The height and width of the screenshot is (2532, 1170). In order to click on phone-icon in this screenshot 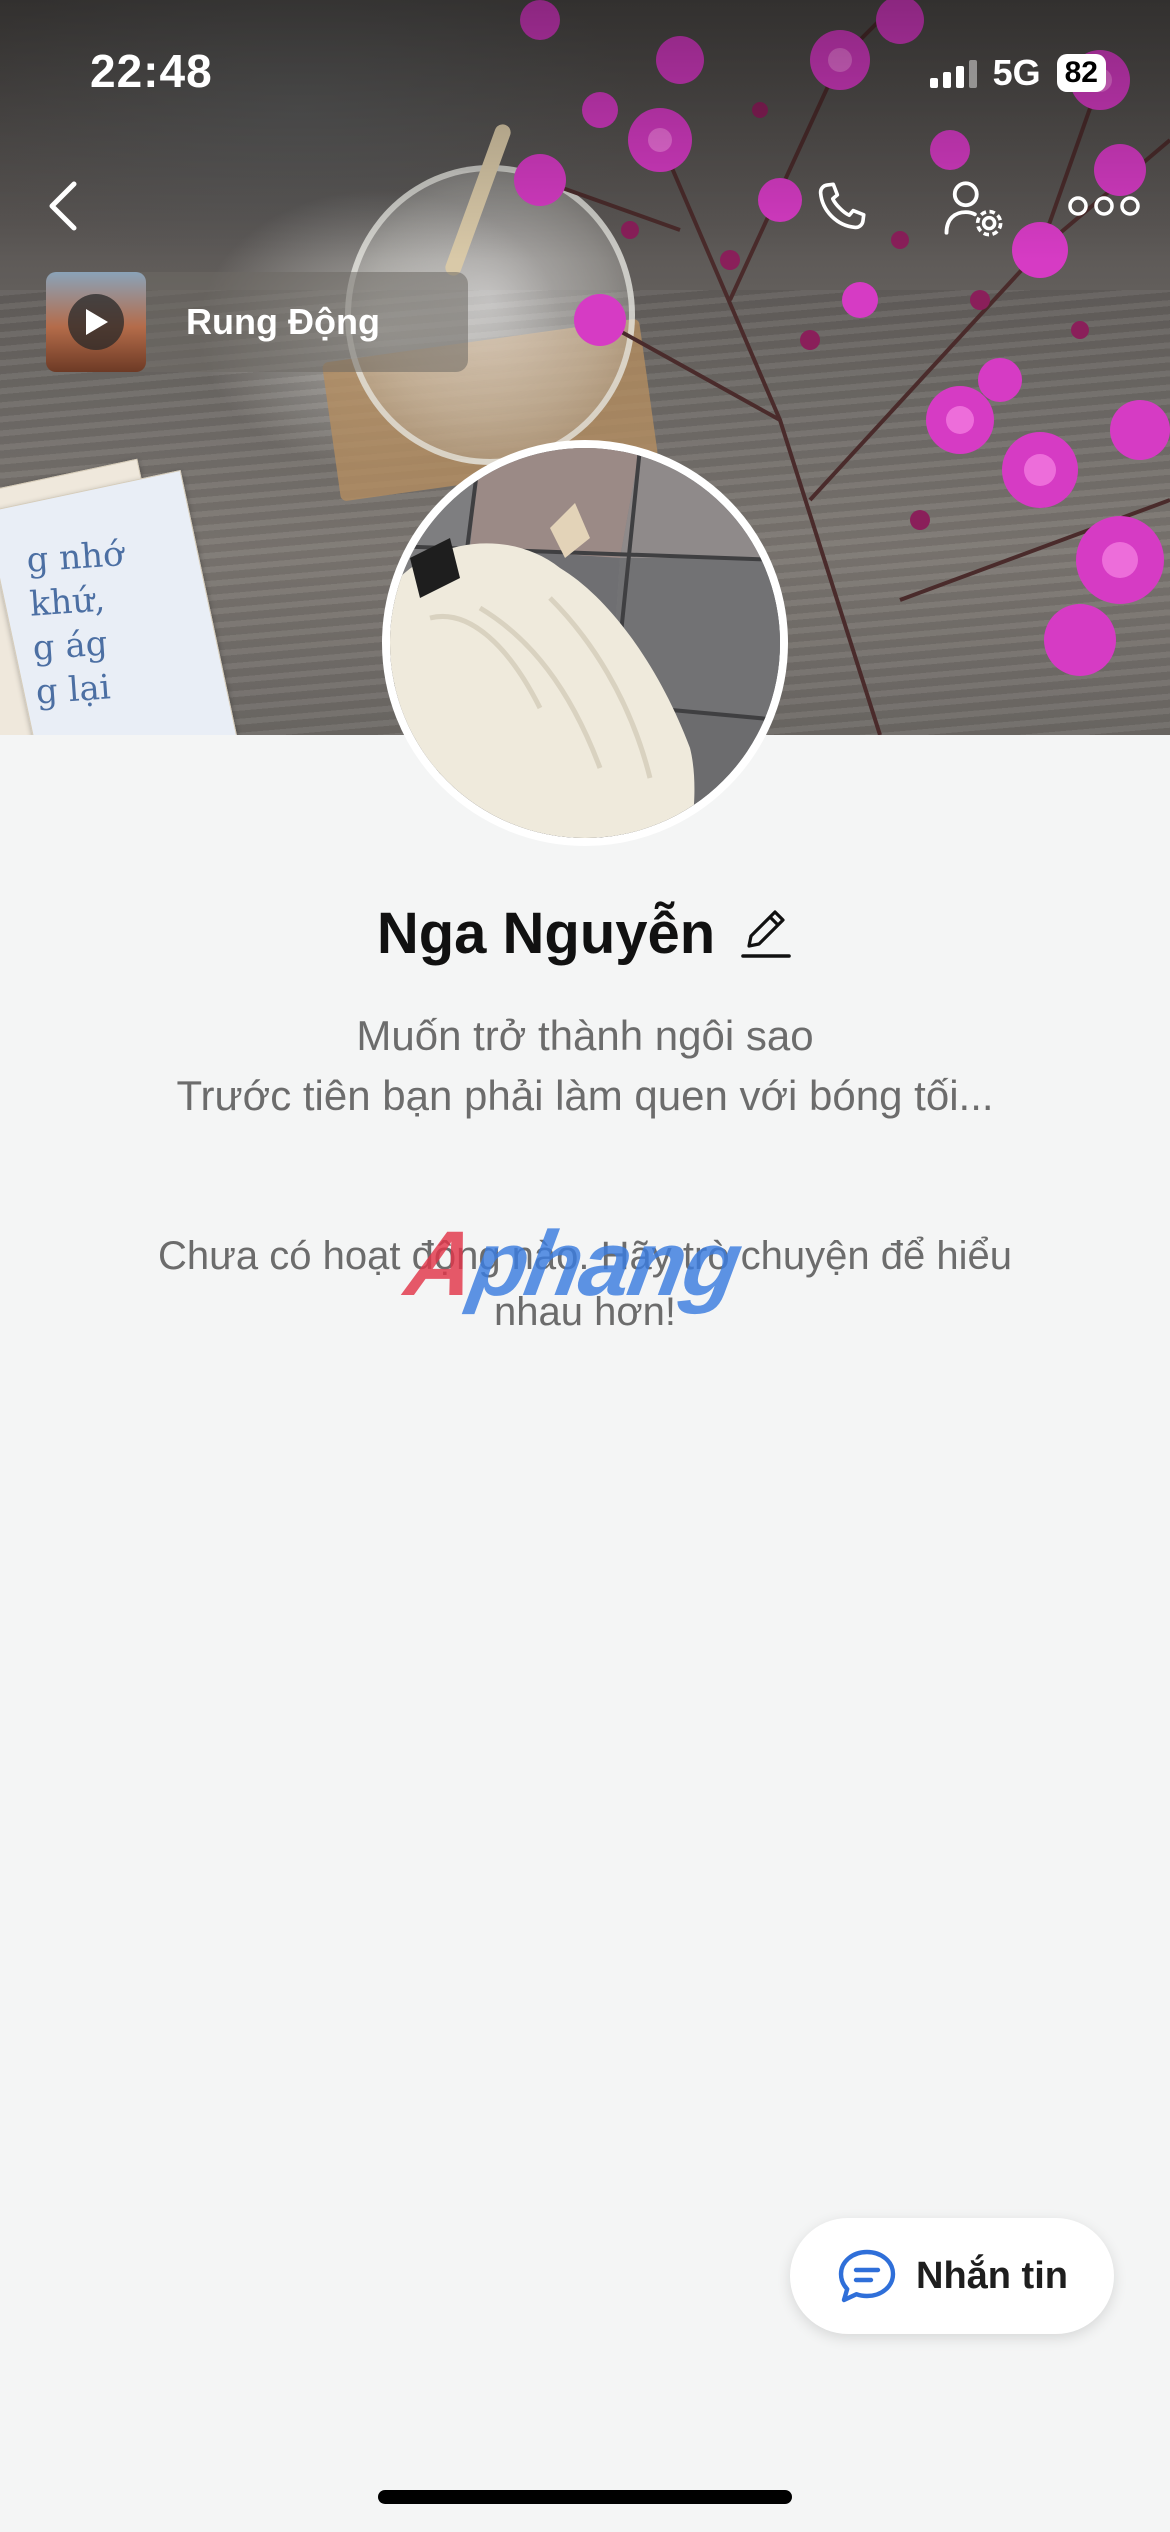, I will do `click(842, 206)`.